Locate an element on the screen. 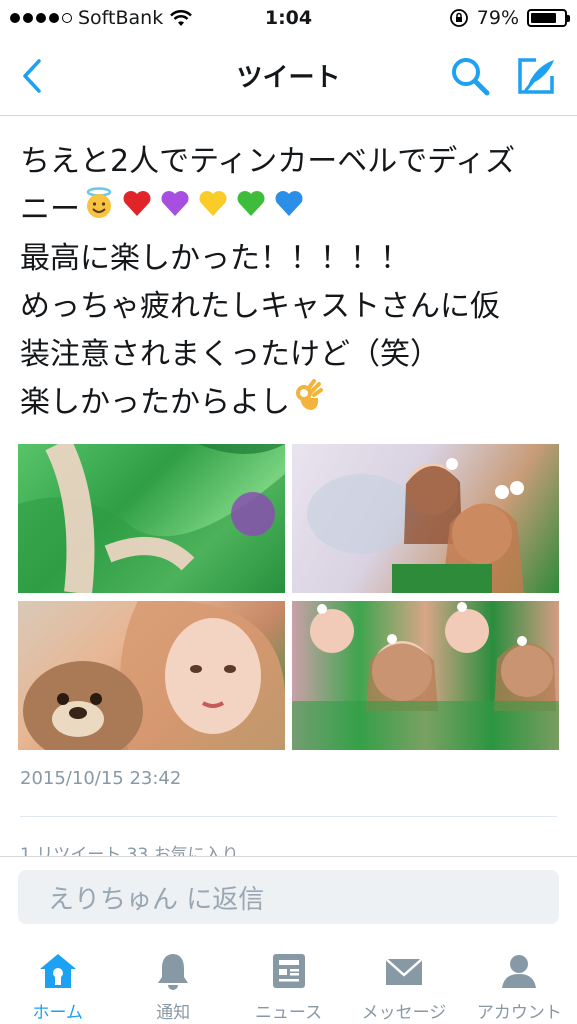 This screenshot has height=1024, width=577. tab-home: ホーム is located at coordinates (57, 981).